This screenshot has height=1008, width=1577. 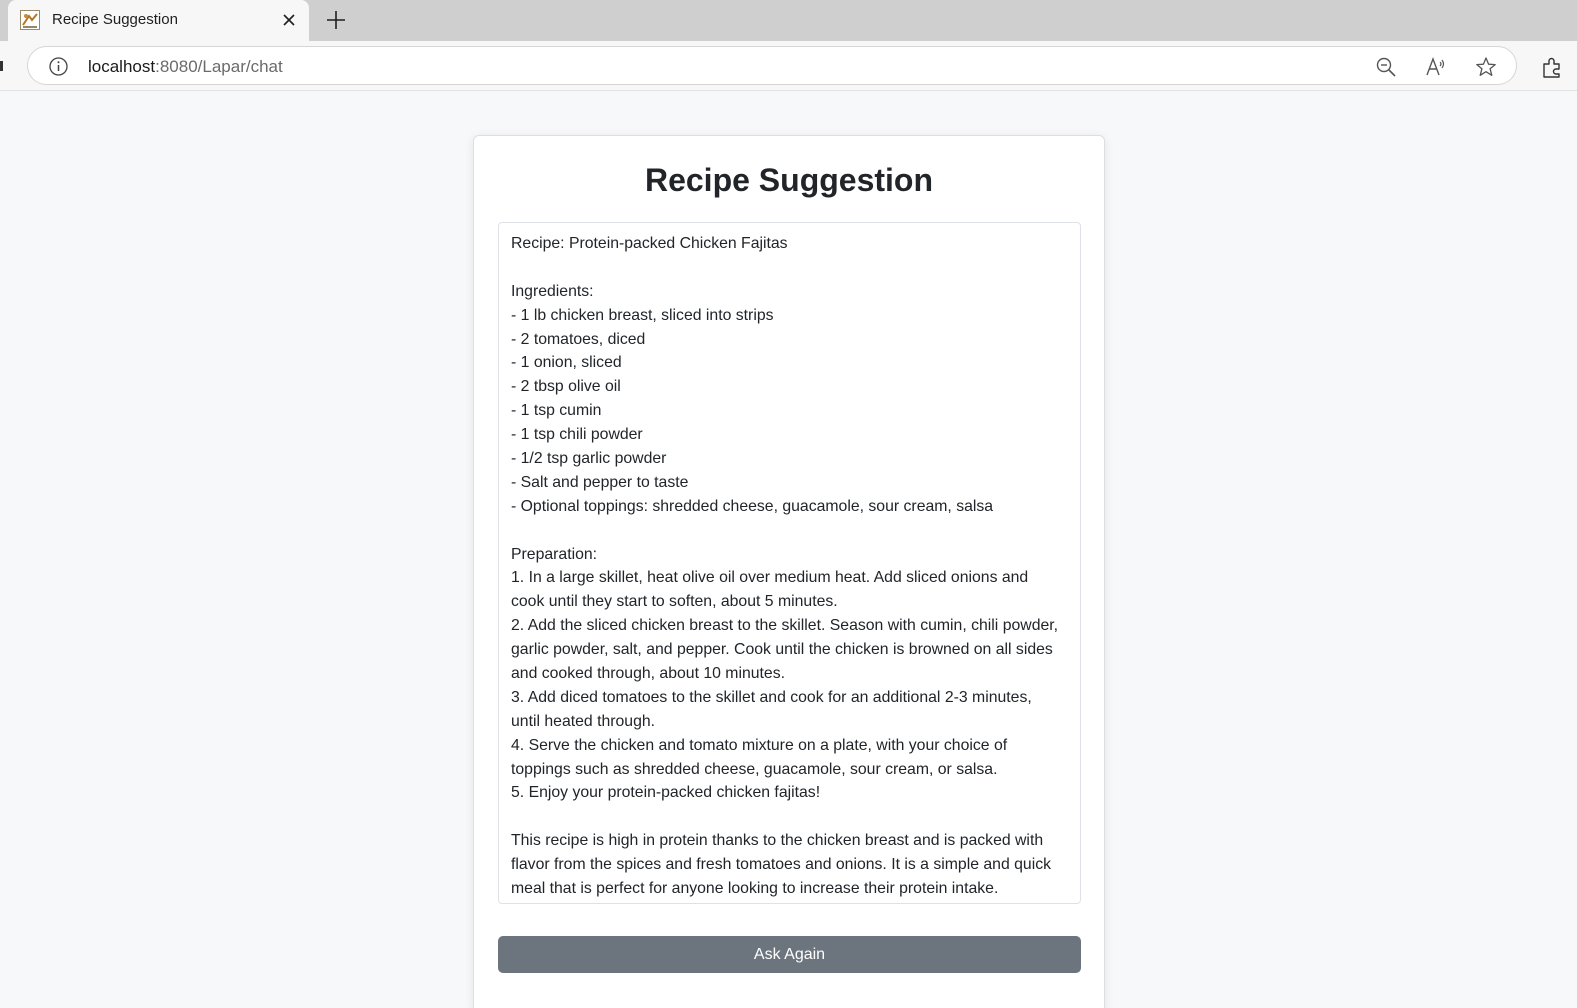 What do you see at coordinates (566, 387) in the screenshot?
I see `recipe-line: - 2 tbsp olive oil` at bounding box center [566, 387].